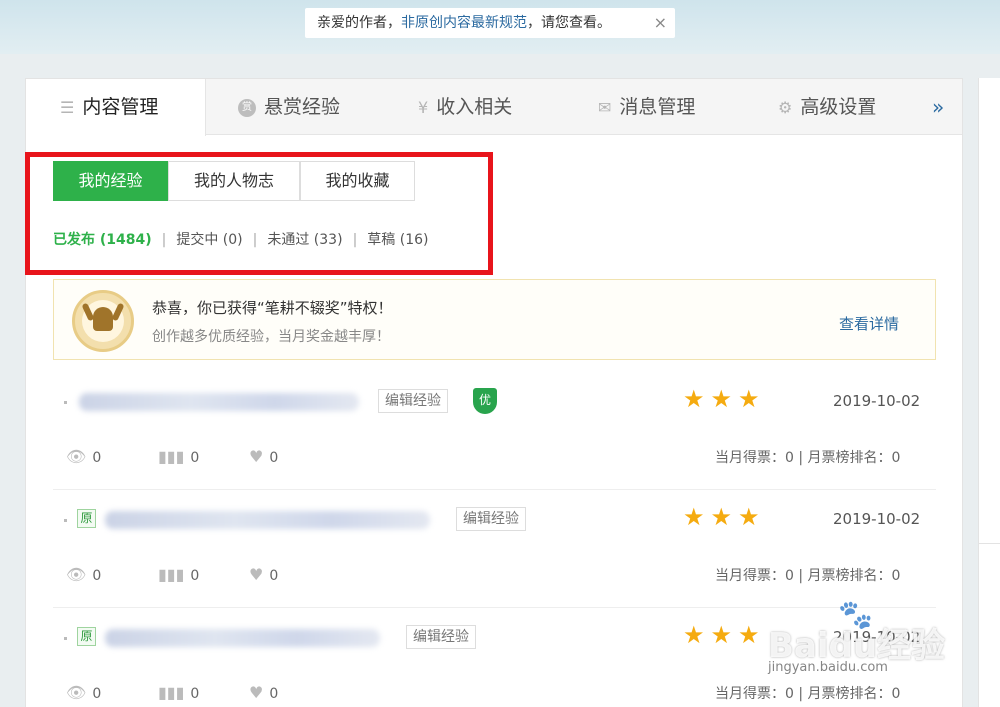 The height and width of the screenshot is (707, 1000). What do you see at coordinates (103, 321) in the screenshot?
I see `trophy-medal-icon` at bounding box center [103, 321].